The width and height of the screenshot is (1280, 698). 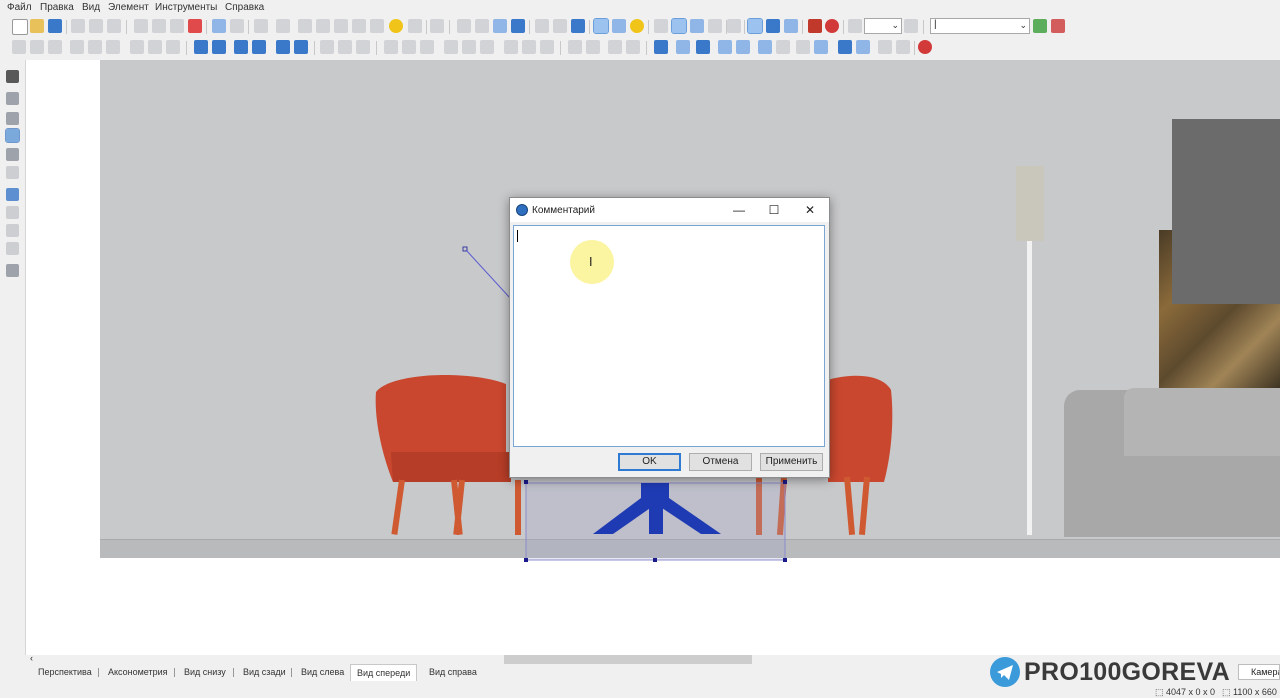 I want to click on zoom-in-icon, so click(x=911, y=26).